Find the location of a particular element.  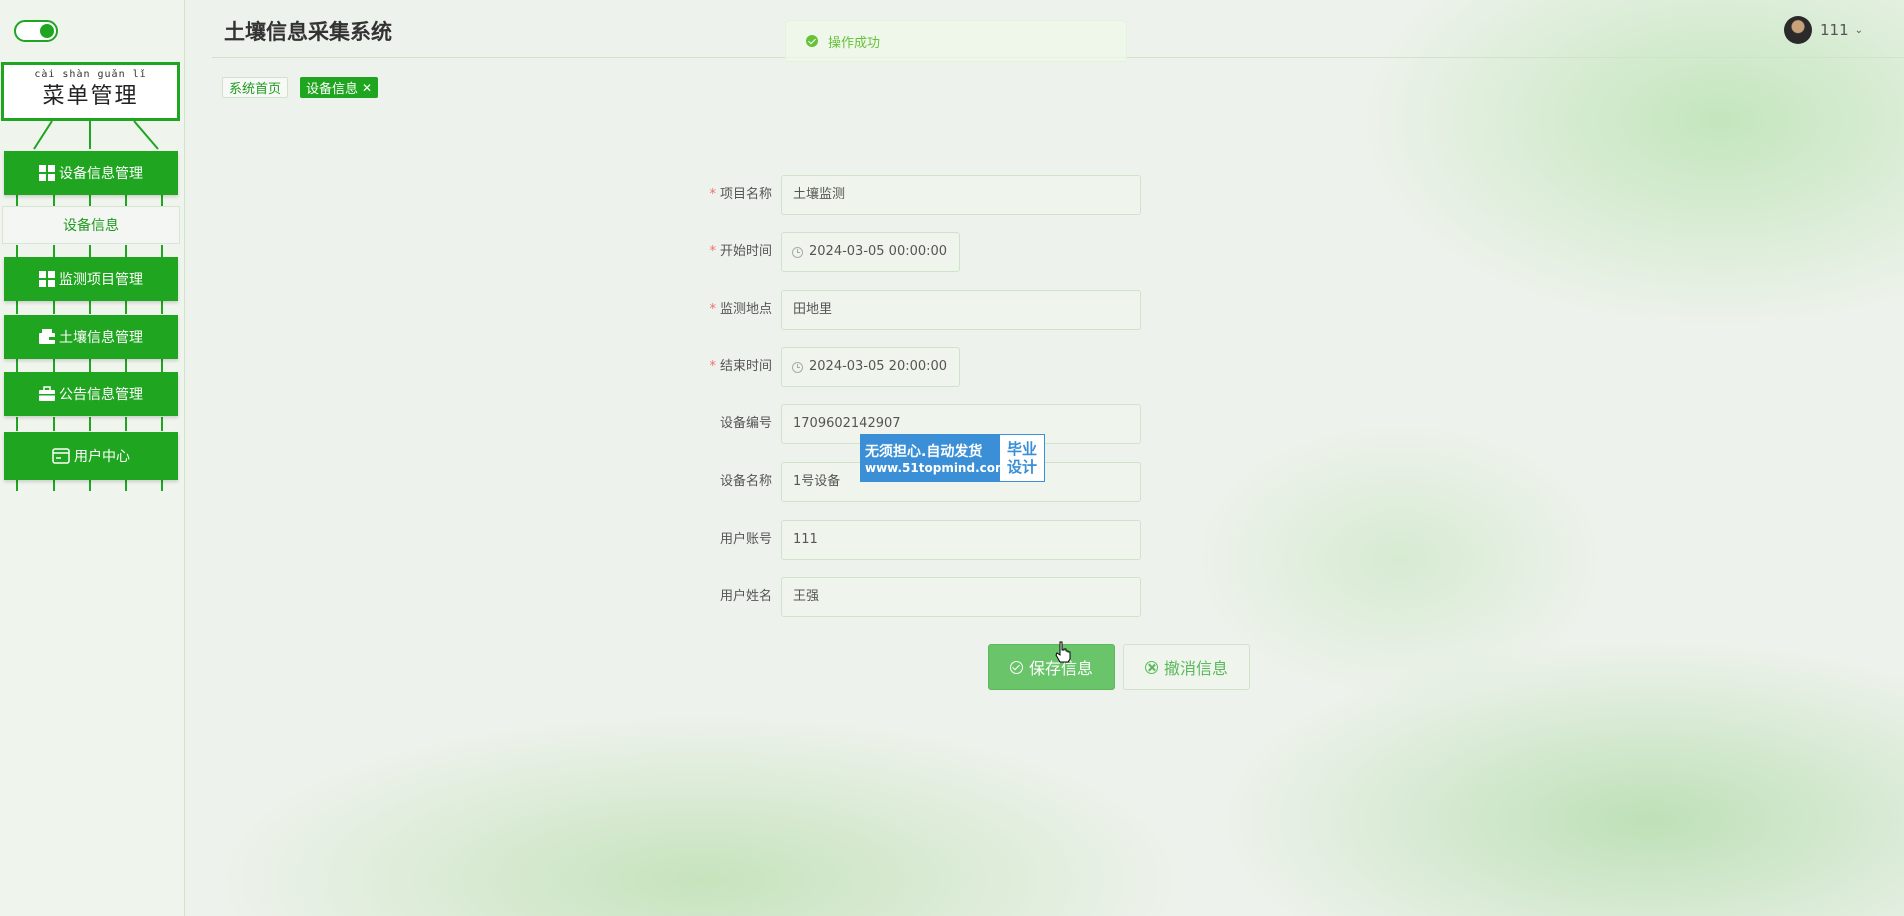

form-row-location: * 监测地点 田地里 is located at coordinates (910, 310).